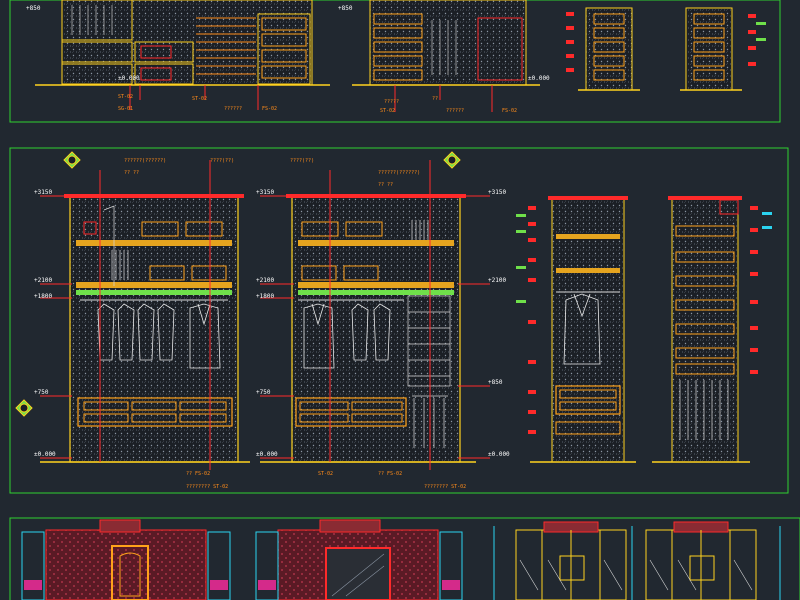  What do you see at coordinates (125, 109) in the screenshot?
I see `callout-tag: SG-01` at bounding box center [125, 109].